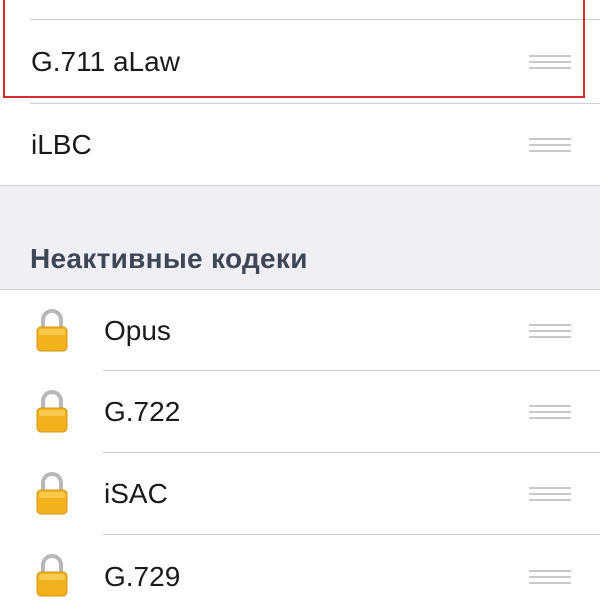  What do you see at coordinates (300, 493) in the screenshot?
I see `codec-row-isac: iSAC` at bounding box center [300, 493].